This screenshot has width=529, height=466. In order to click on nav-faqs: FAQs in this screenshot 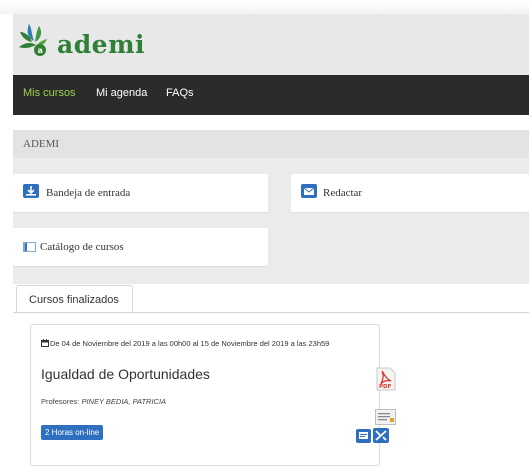, I will do `click(180, 93)`.